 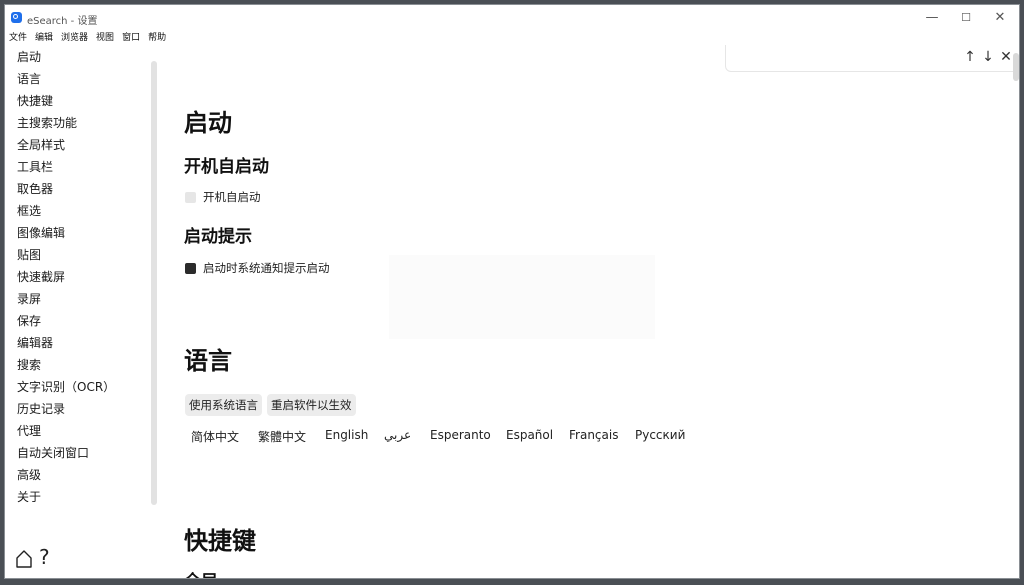 I want to click on startup-hint-option: 启动时系统通知提示启动, so click(x=257, y=268).